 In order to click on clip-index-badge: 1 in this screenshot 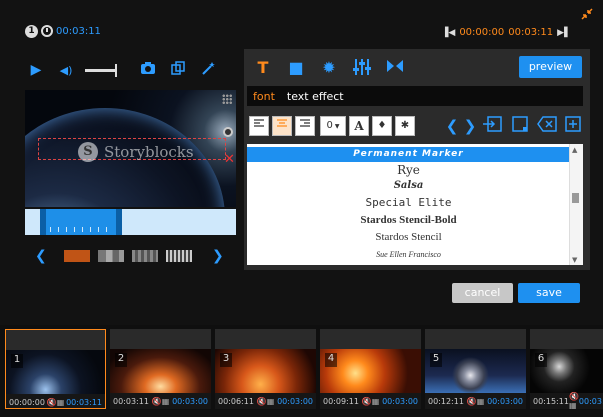, I will do `click(31, 31)`.